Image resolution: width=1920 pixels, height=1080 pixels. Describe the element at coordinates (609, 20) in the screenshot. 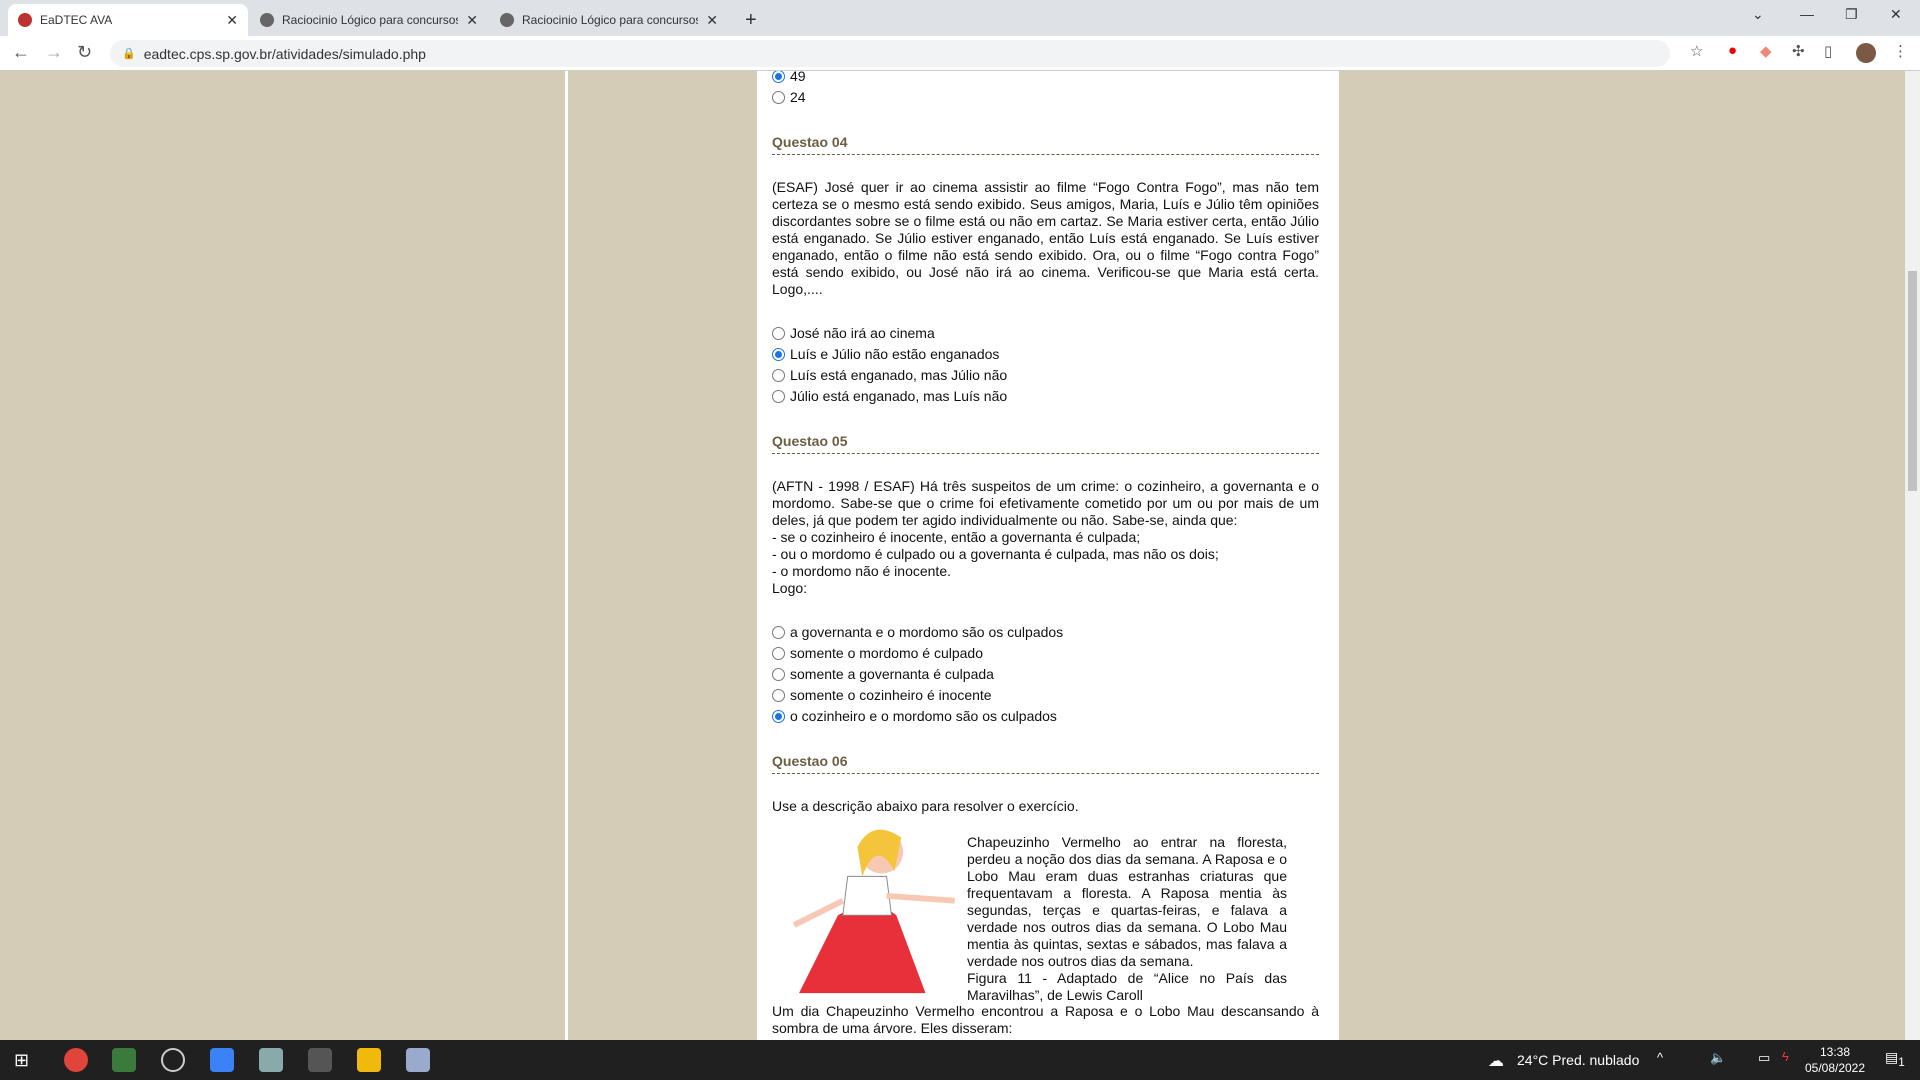

I see `tab-raciocinio-2: Raciocinio Lógico para concursos ✕` at that location.